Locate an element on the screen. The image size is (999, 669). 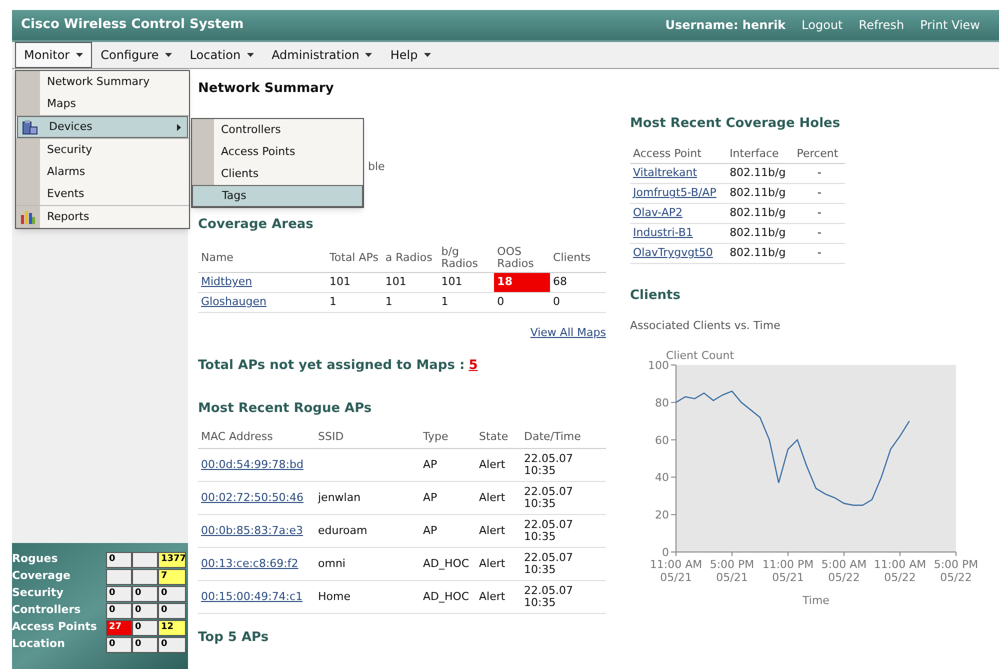
count-link: 5 is located at coordinates (473, 365).